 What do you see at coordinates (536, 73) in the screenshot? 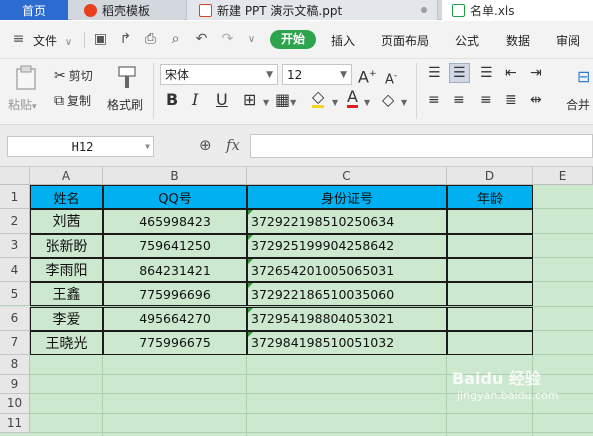
I see `indent-increase-icon: ⇥` at bounding box center [536, 73].